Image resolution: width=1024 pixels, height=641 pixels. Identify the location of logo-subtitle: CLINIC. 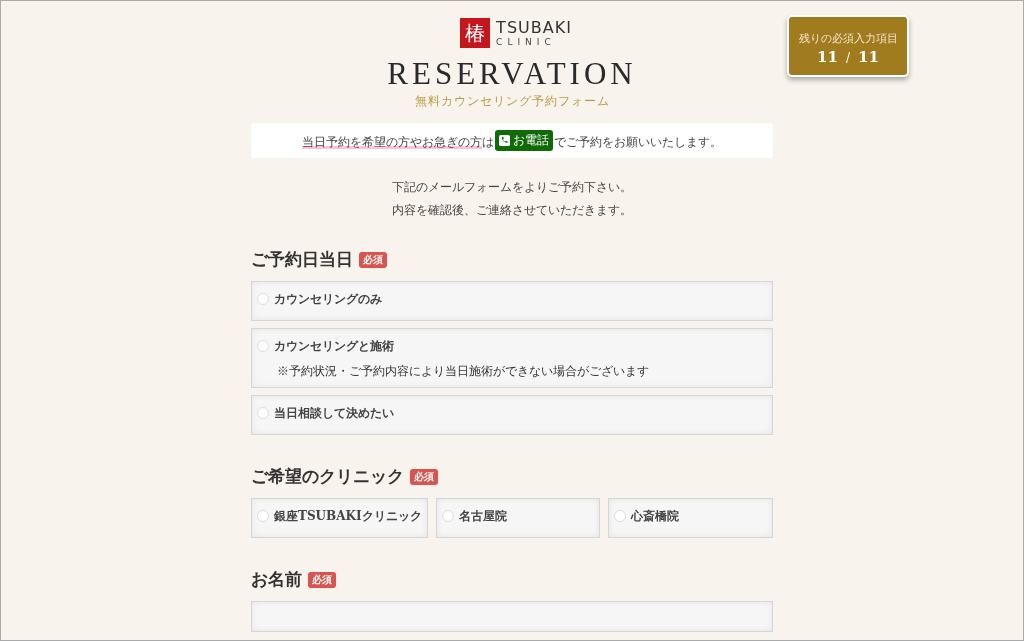
(526, 42).